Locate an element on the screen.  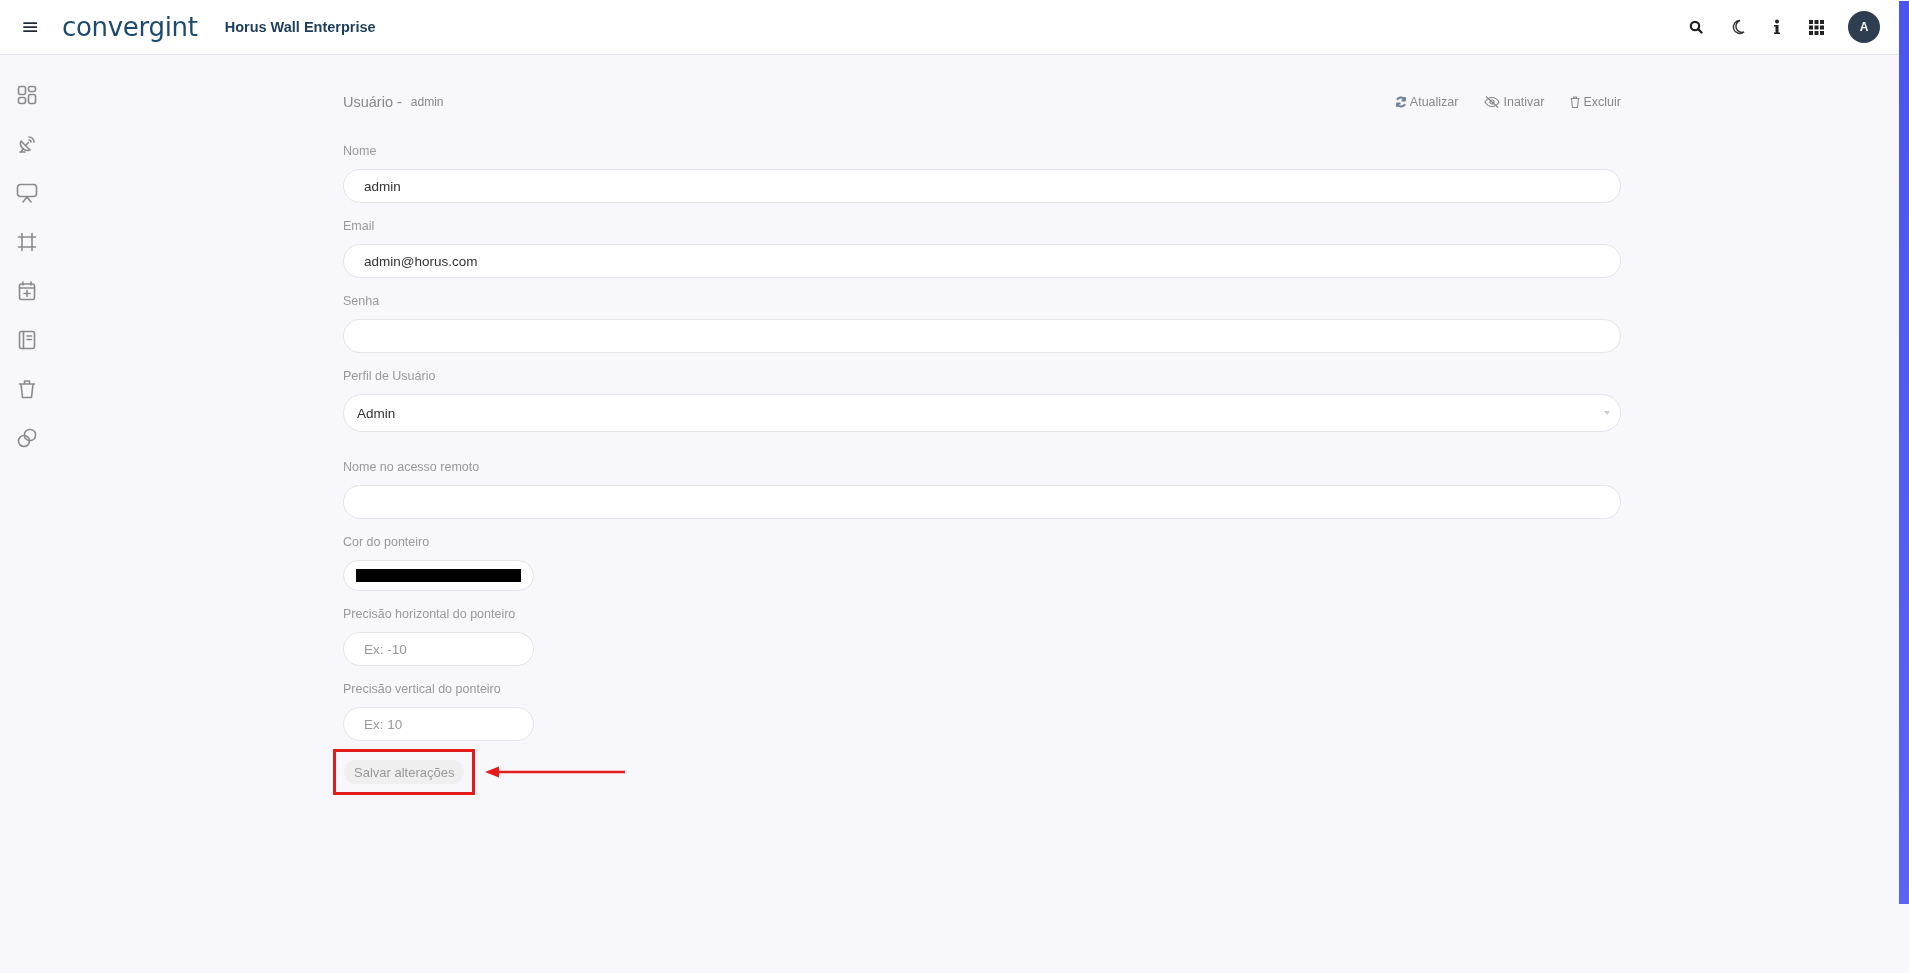
frame-nav-button is located at coordinates (27, 242).